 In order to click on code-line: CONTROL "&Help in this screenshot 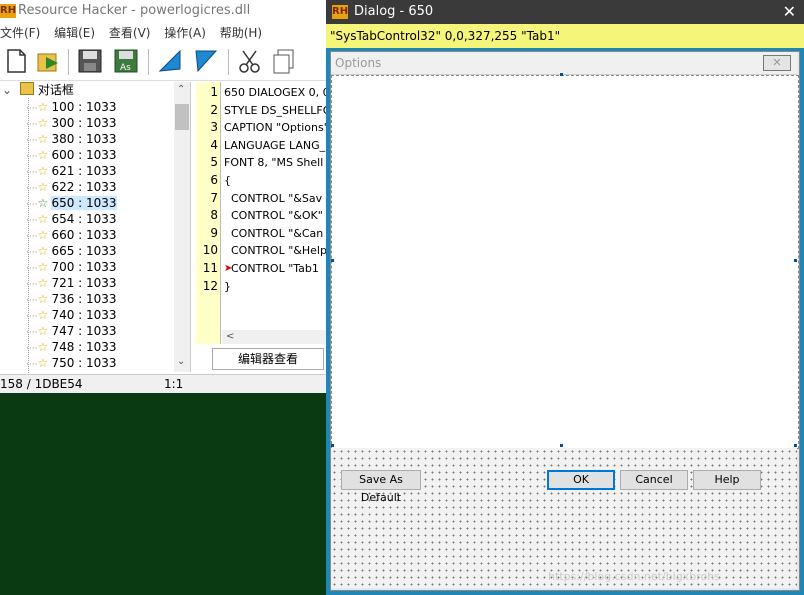, I will do `click(277, 250)`.